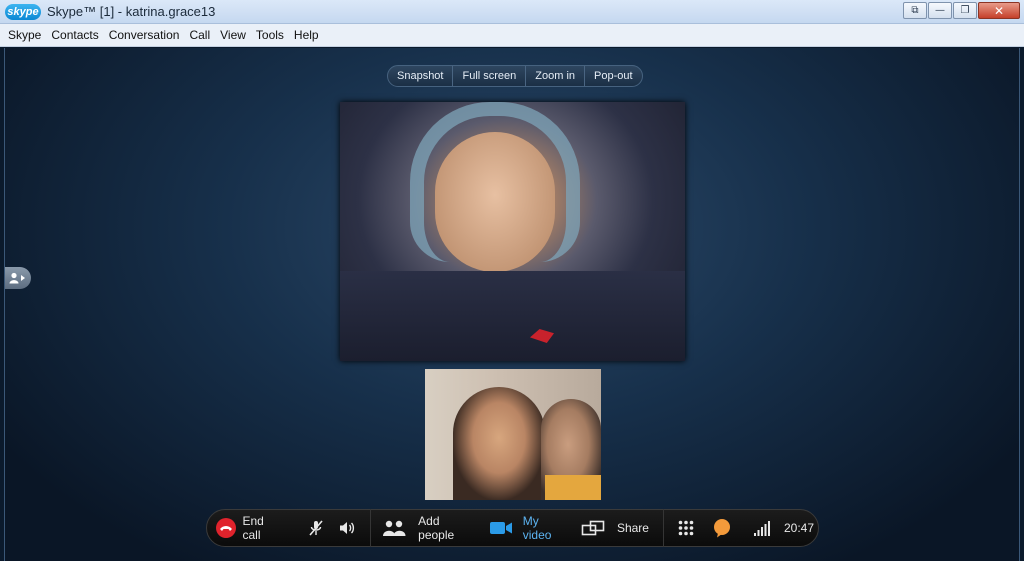 This screenshot has width=1024, height=561. What do you see at coordinates (421, 76) in the screenshot?
I see `snapshot-button: Snapshot` at bounding box center [421, 76].